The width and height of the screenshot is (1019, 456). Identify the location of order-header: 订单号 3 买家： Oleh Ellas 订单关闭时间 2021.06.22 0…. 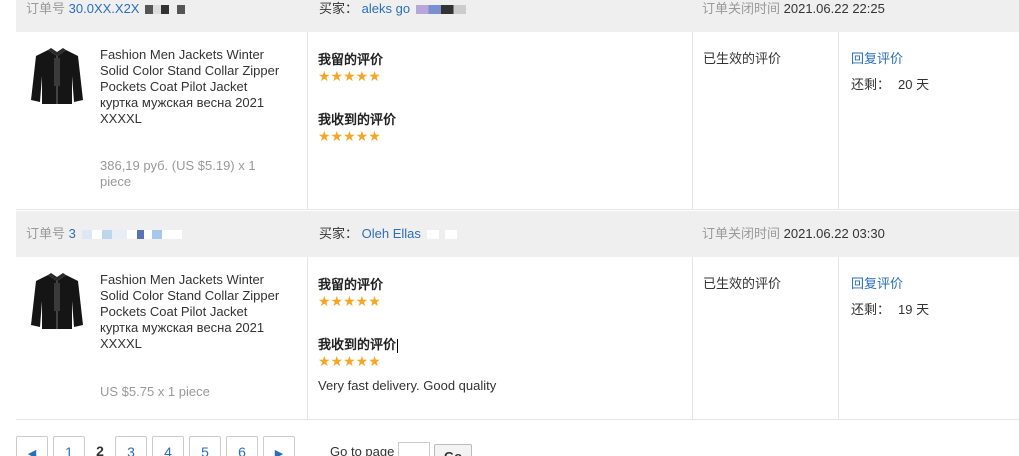
(517, 234).